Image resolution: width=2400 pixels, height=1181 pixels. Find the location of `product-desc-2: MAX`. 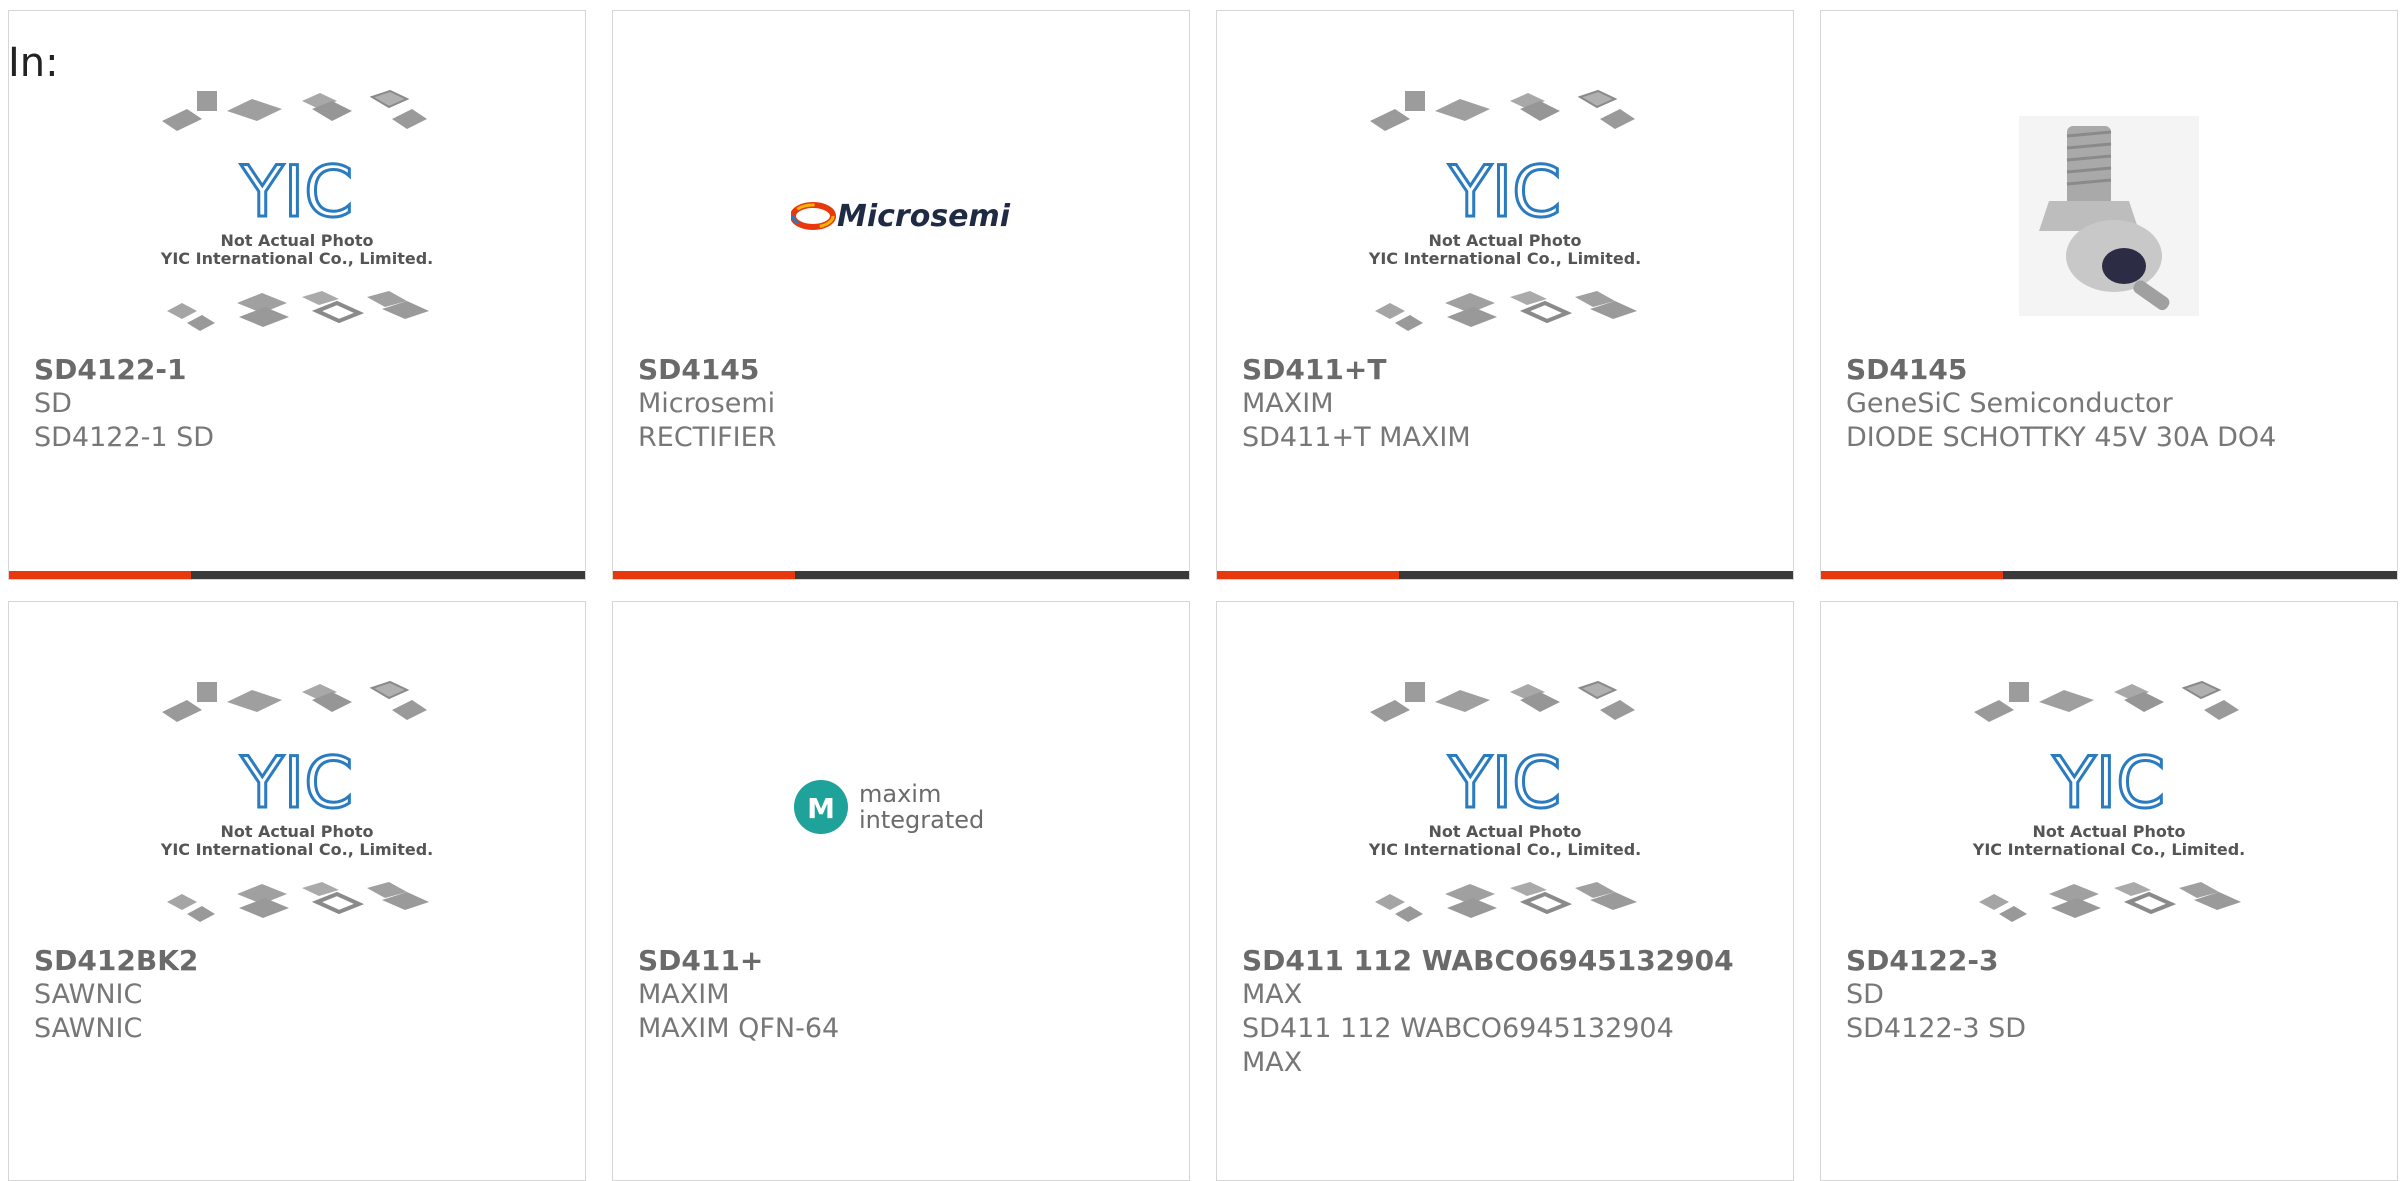

product-desc-2: MAX is located at coordinates (1272, 1062).